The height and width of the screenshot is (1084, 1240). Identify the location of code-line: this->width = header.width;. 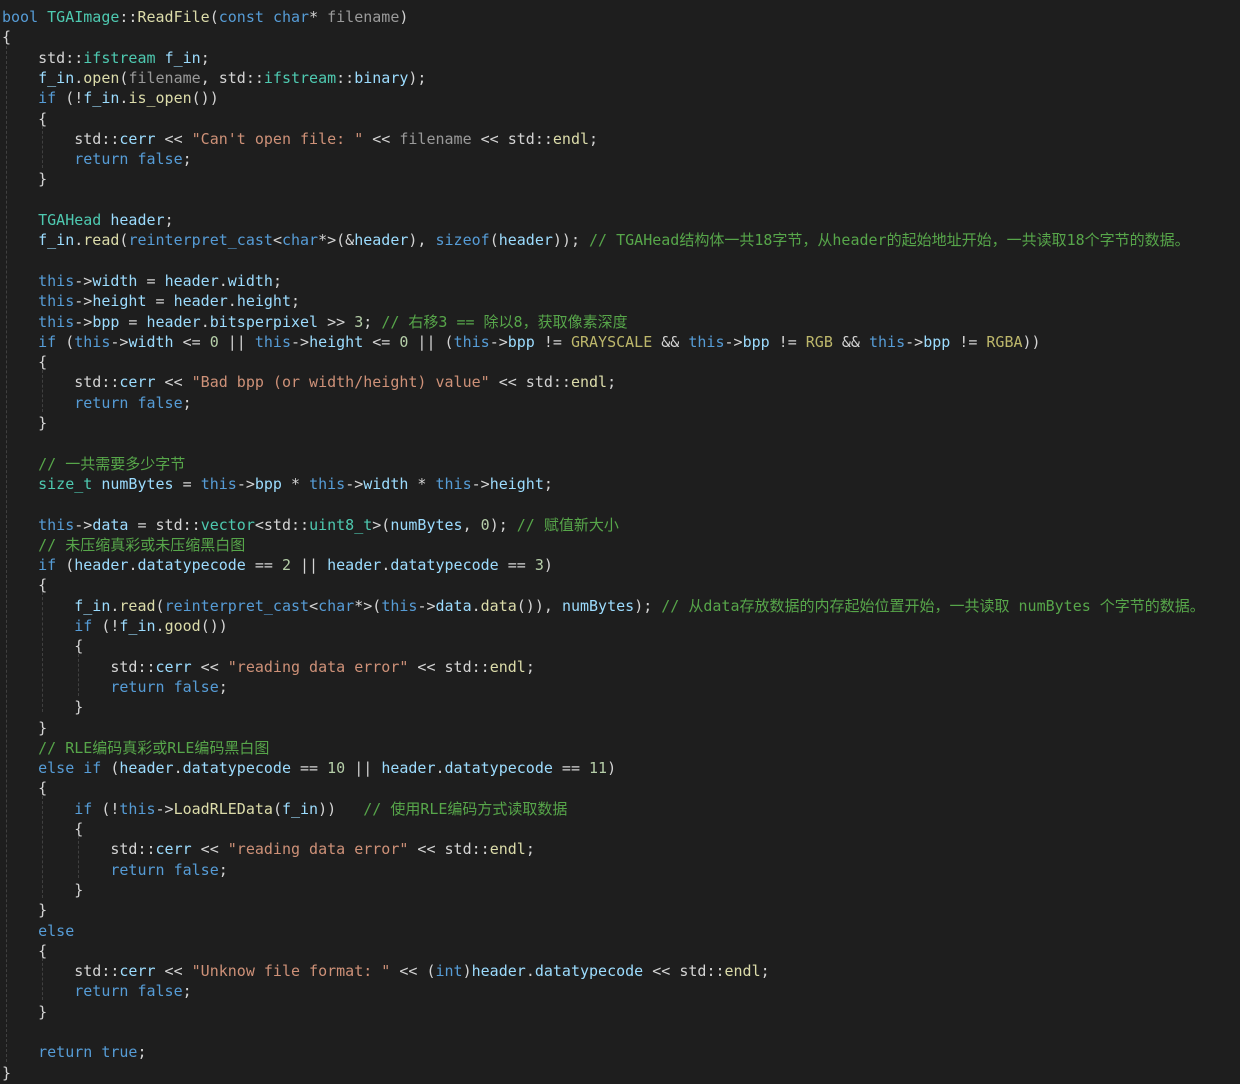
(141, 281).